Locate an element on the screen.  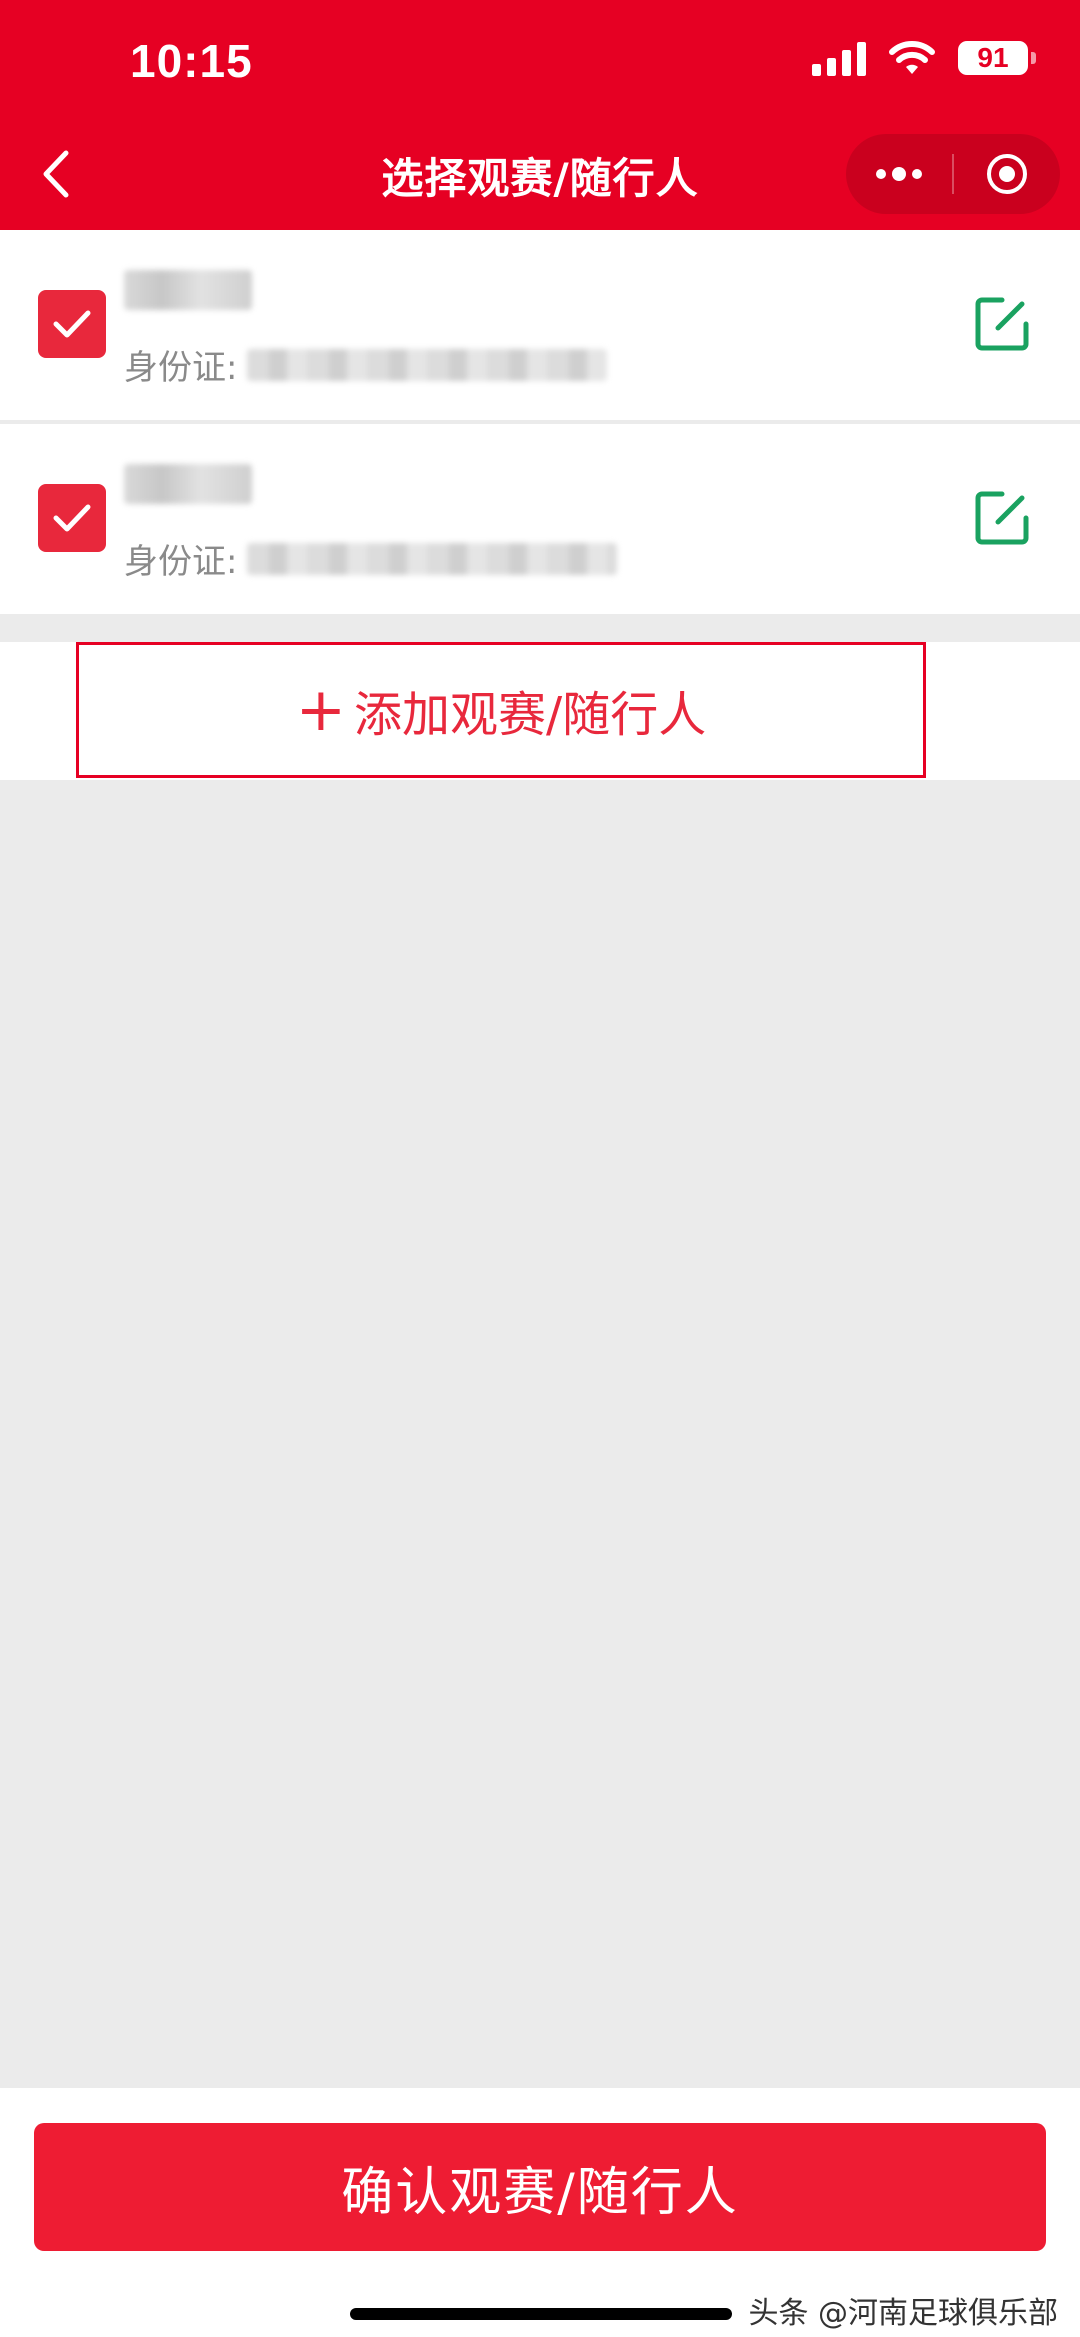
footer-bar: 确认观赛/随行人 头条 @河南足球俱乐部 is located at coordinates (540, 2212).